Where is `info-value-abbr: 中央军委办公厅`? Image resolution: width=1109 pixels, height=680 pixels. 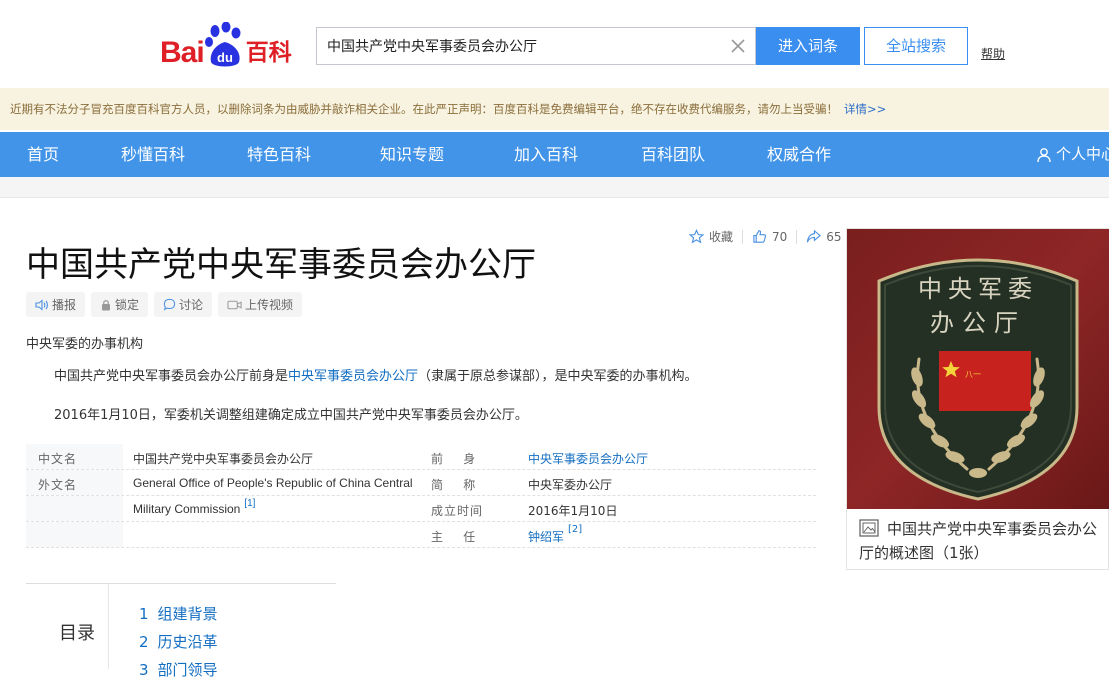
info-value-abbr: 中央军委办公厅 is located at coordinates (570, 485).